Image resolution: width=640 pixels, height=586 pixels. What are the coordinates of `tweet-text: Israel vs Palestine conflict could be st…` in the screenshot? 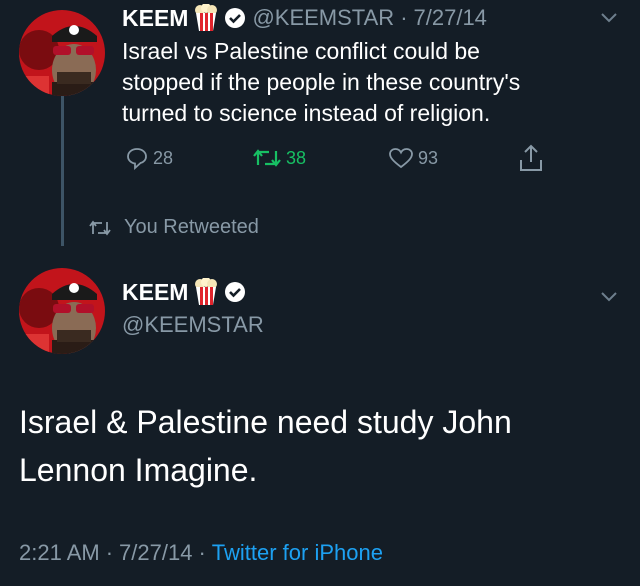 It's located at (372, 82).